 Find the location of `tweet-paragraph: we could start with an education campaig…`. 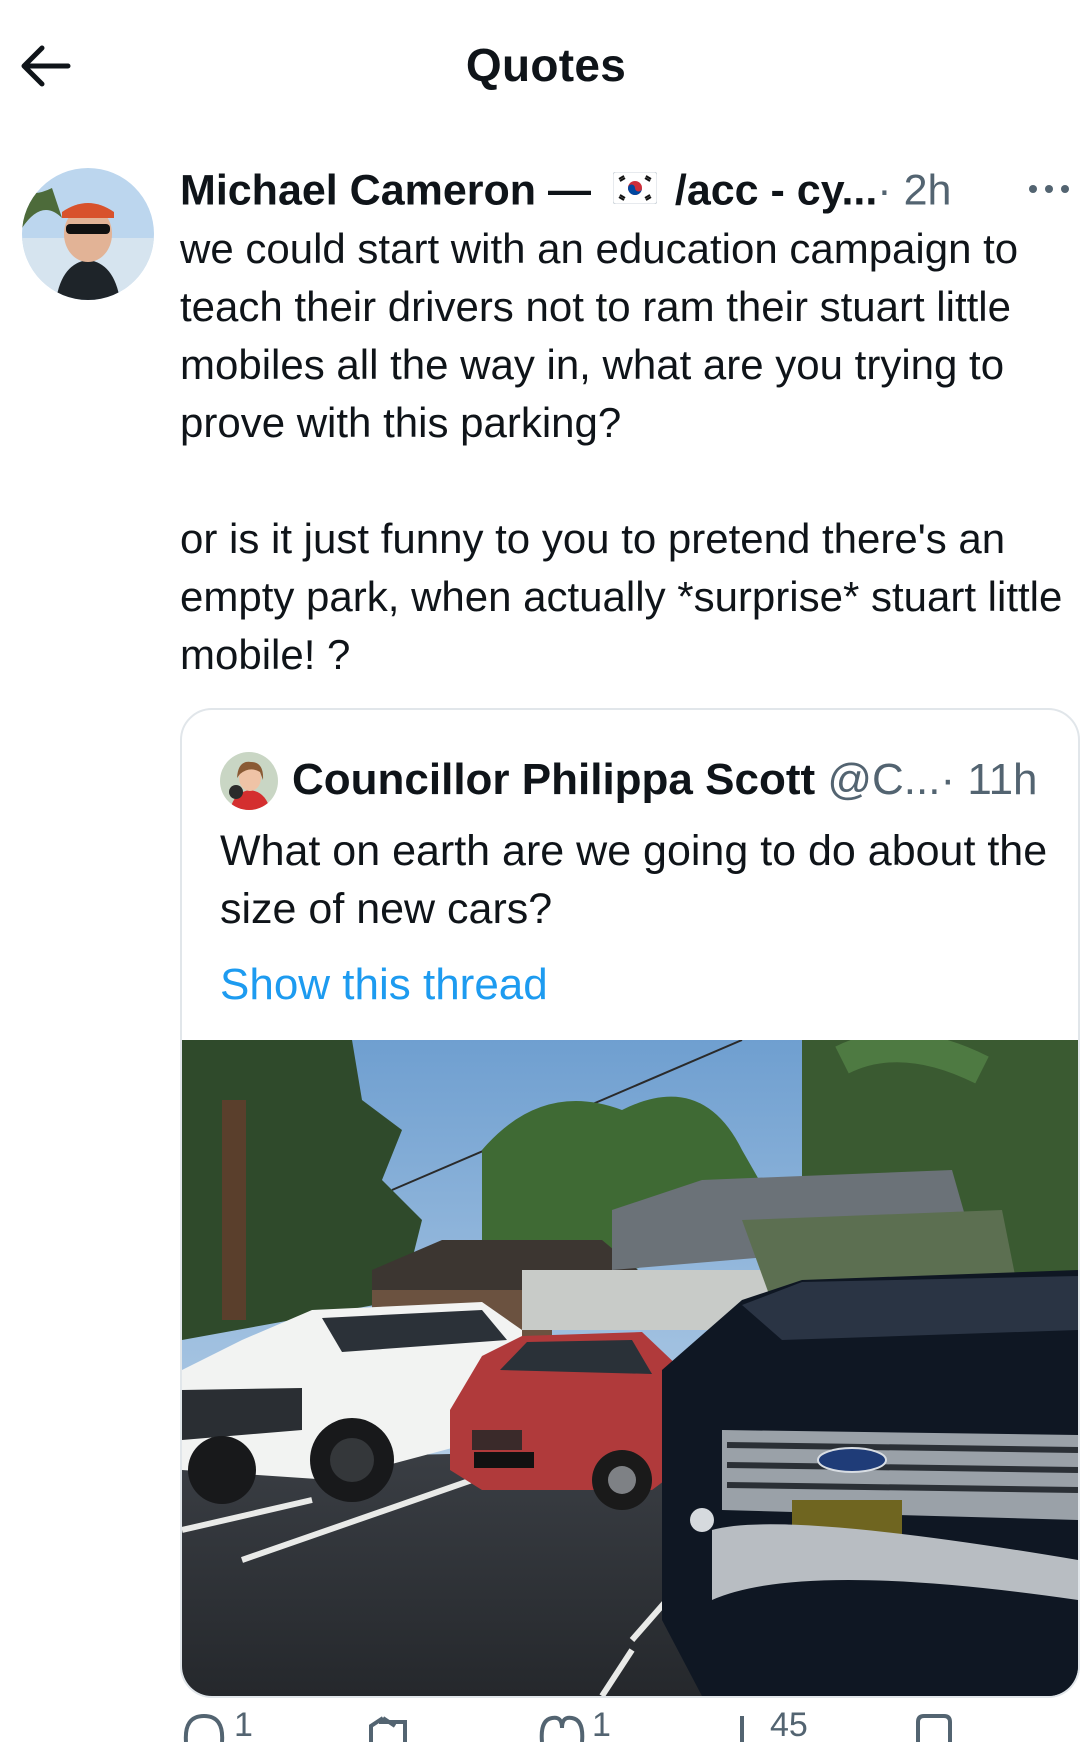

tweet-paragraph: we could start with an education campaig… is located at coordinates (599, 335).